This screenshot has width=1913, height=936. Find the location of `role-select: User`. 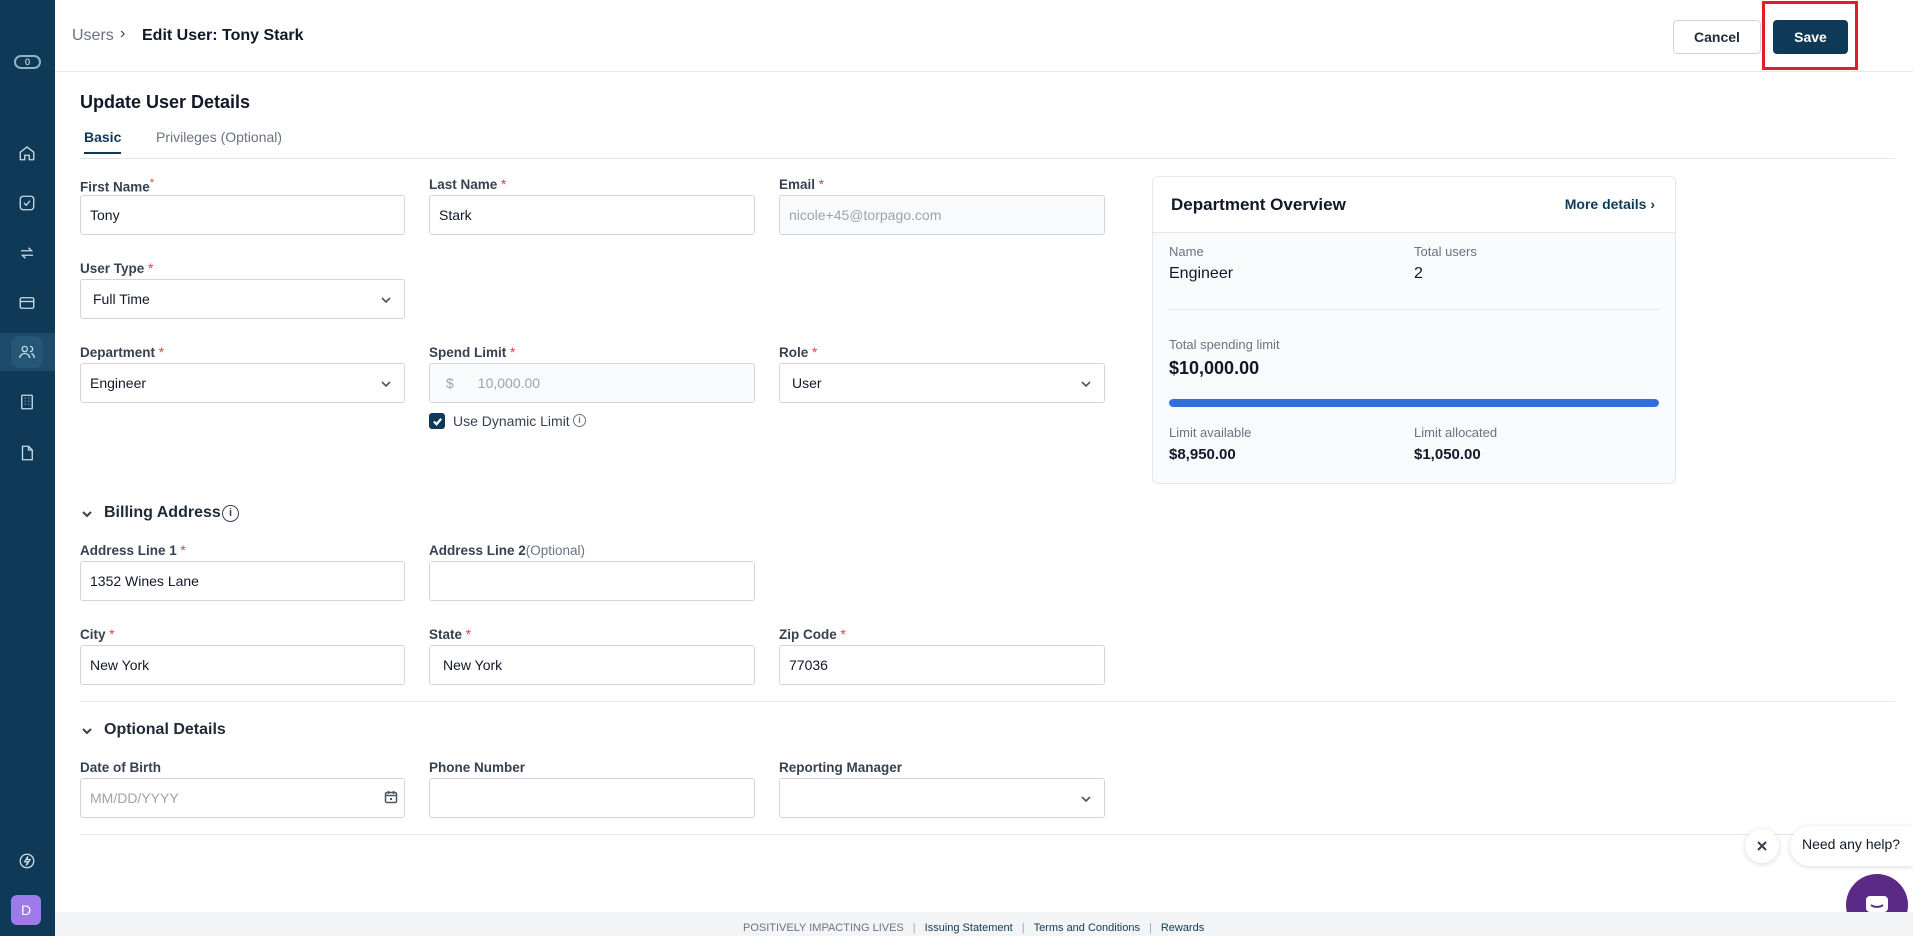

role-select: User is located at coordinates (942, 383).